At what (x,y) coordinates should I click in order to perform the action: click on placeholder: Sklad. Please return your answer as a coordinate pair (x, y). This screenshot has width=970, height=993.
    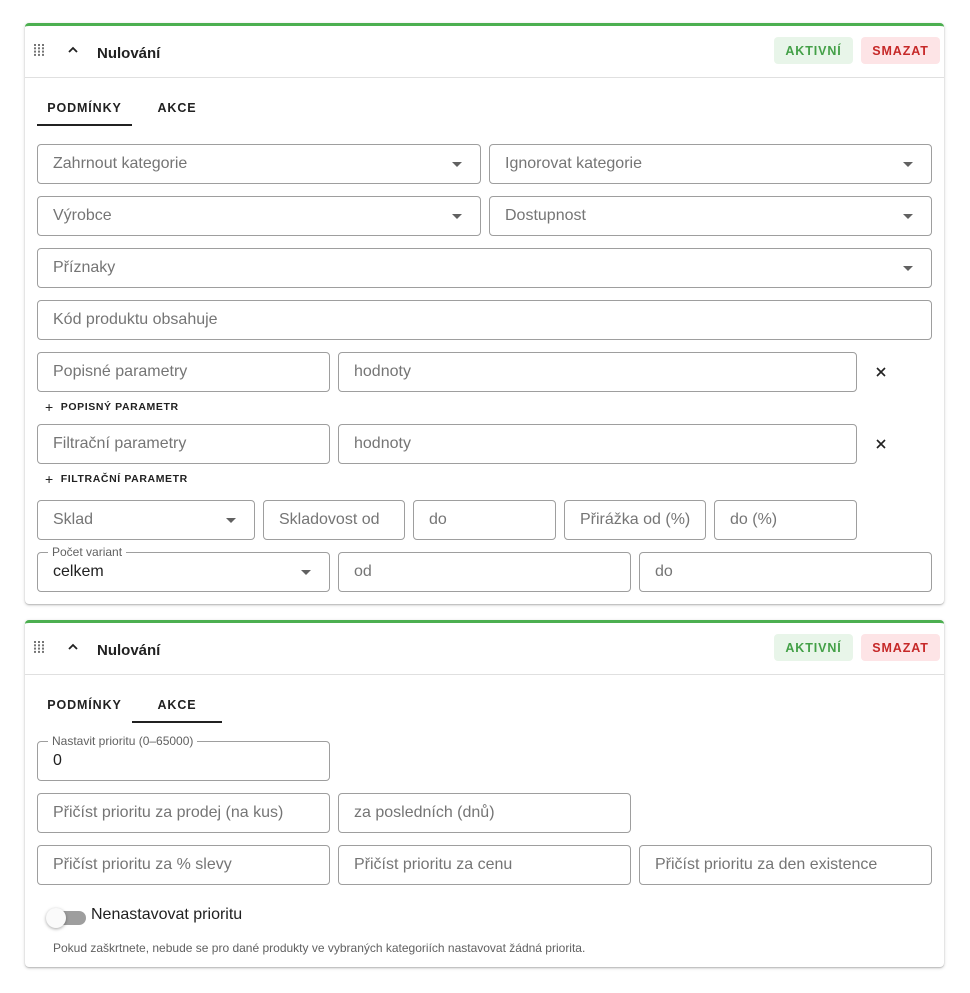
    Looking at the image, I should click on (73, 519).